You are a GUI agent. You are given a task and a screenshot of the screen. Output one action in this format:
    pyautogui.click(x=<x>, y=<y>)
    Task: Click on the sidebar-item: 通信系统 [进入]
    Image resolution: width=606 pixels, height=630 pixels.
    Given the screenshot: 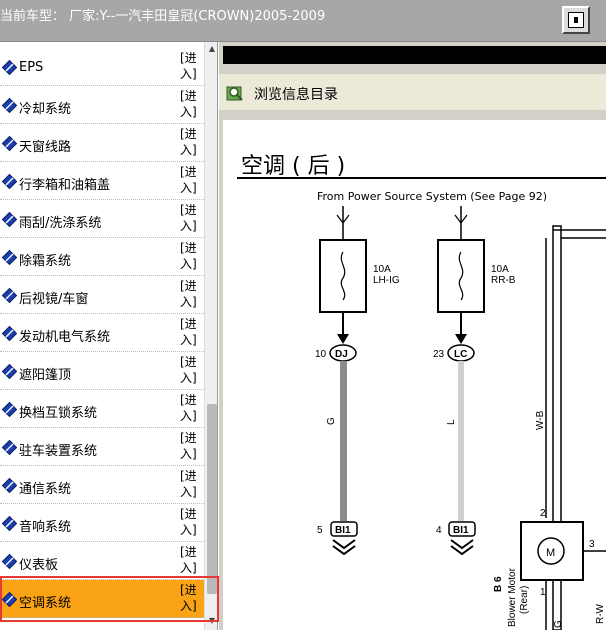 What is the action you would take?
    pyautogui.click(x=102, y=485)
    